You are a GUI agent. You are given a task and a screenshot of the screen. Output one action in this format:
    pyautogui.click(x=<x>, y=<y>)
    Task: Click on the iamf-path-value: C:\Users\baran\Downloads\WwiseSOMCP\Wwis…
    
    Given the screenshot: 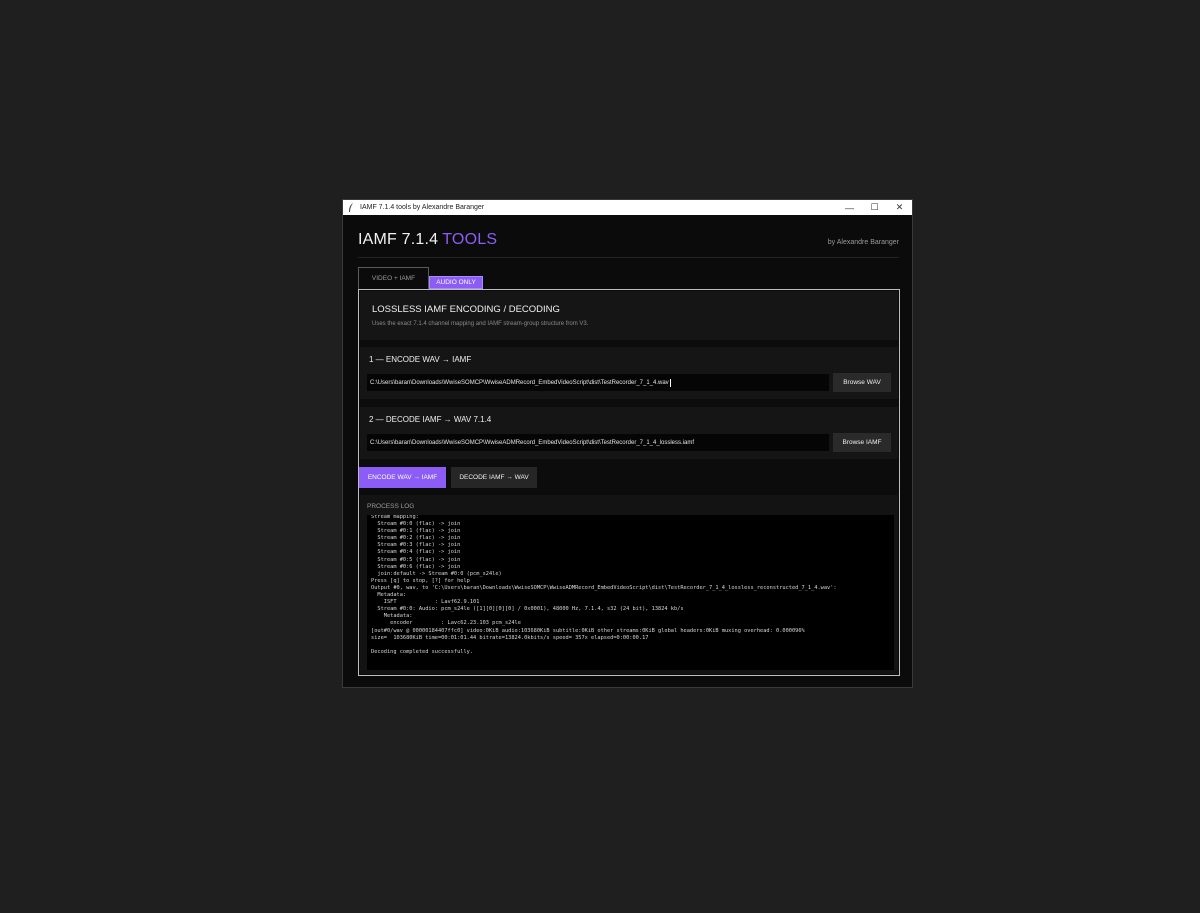 What is the action you would take?
    pyautogui.click(x=532, y=442)
    